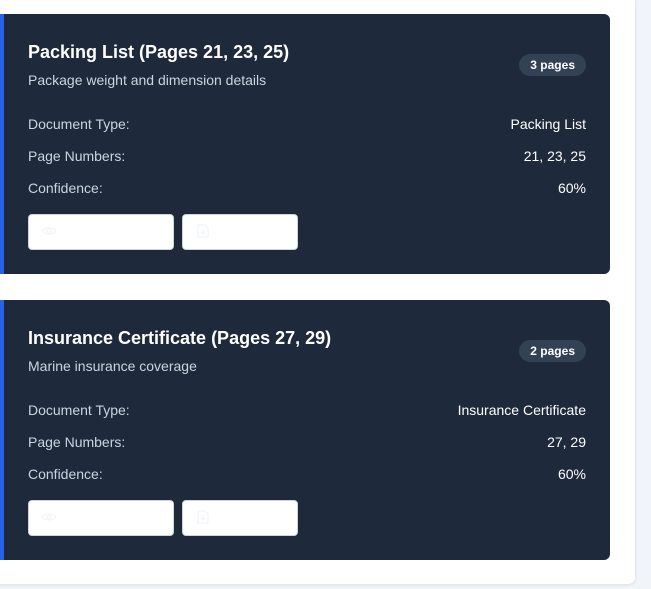 The image size is (651, 589). Describe the element at coordinates (548, 124) in the screenshot. I see `document-type-value: Packing List` at that location.